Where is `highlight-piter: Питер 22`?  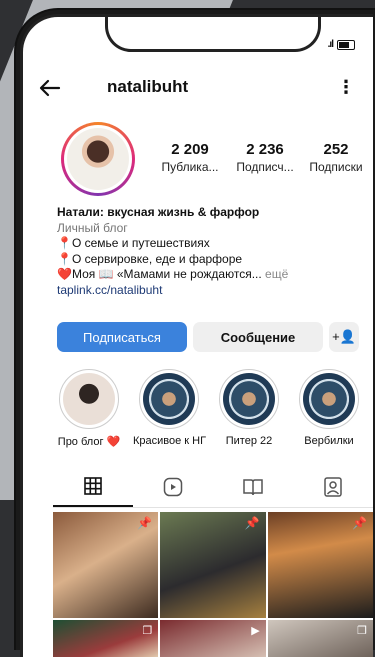
highlight-piter: Питер 22 is located at coordinates (249, 408).